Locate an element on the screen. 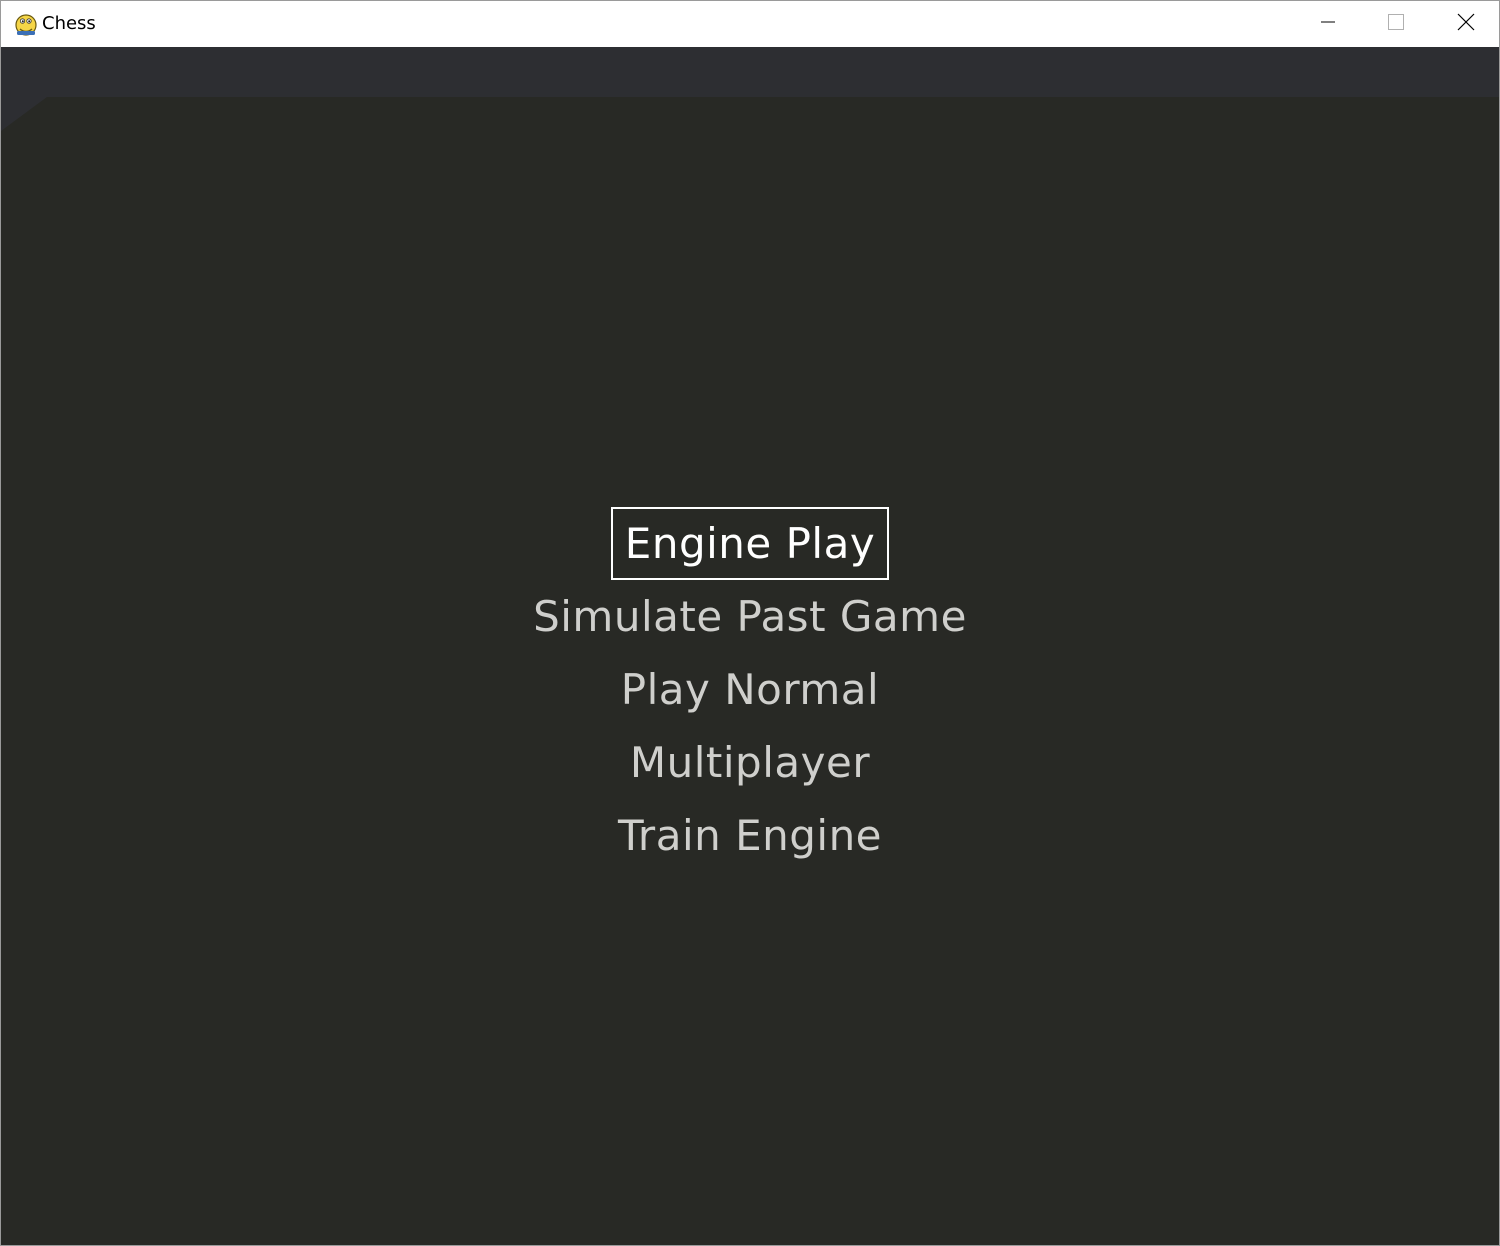 The height and width of the screenshot is (1246, 1500). minimize-button is located at coordinates (1328, 24).